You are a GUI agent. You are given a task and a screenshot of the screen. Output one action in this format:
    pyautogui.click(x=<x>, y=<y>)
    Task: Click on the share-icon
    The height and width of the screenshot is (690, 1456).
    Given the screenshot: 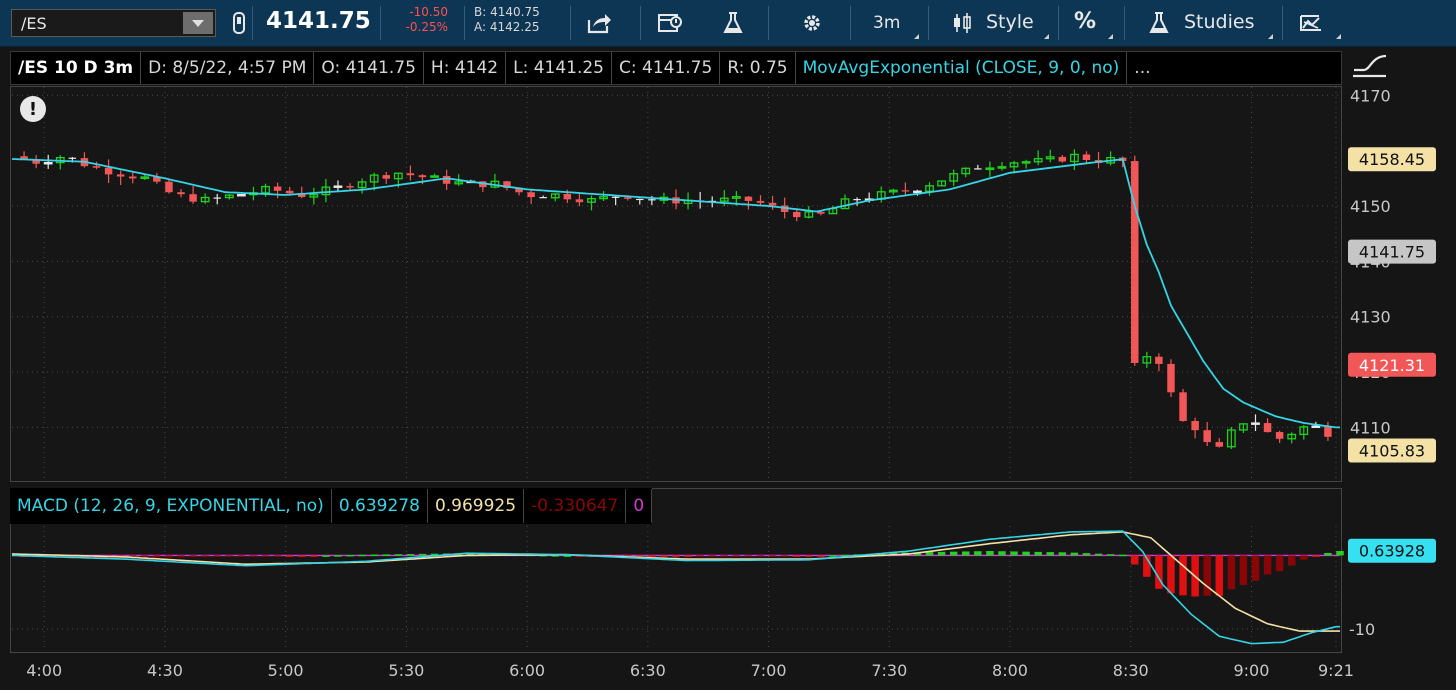 What is the action you would take?
    pyautogui.click(x=600, y=23)
    